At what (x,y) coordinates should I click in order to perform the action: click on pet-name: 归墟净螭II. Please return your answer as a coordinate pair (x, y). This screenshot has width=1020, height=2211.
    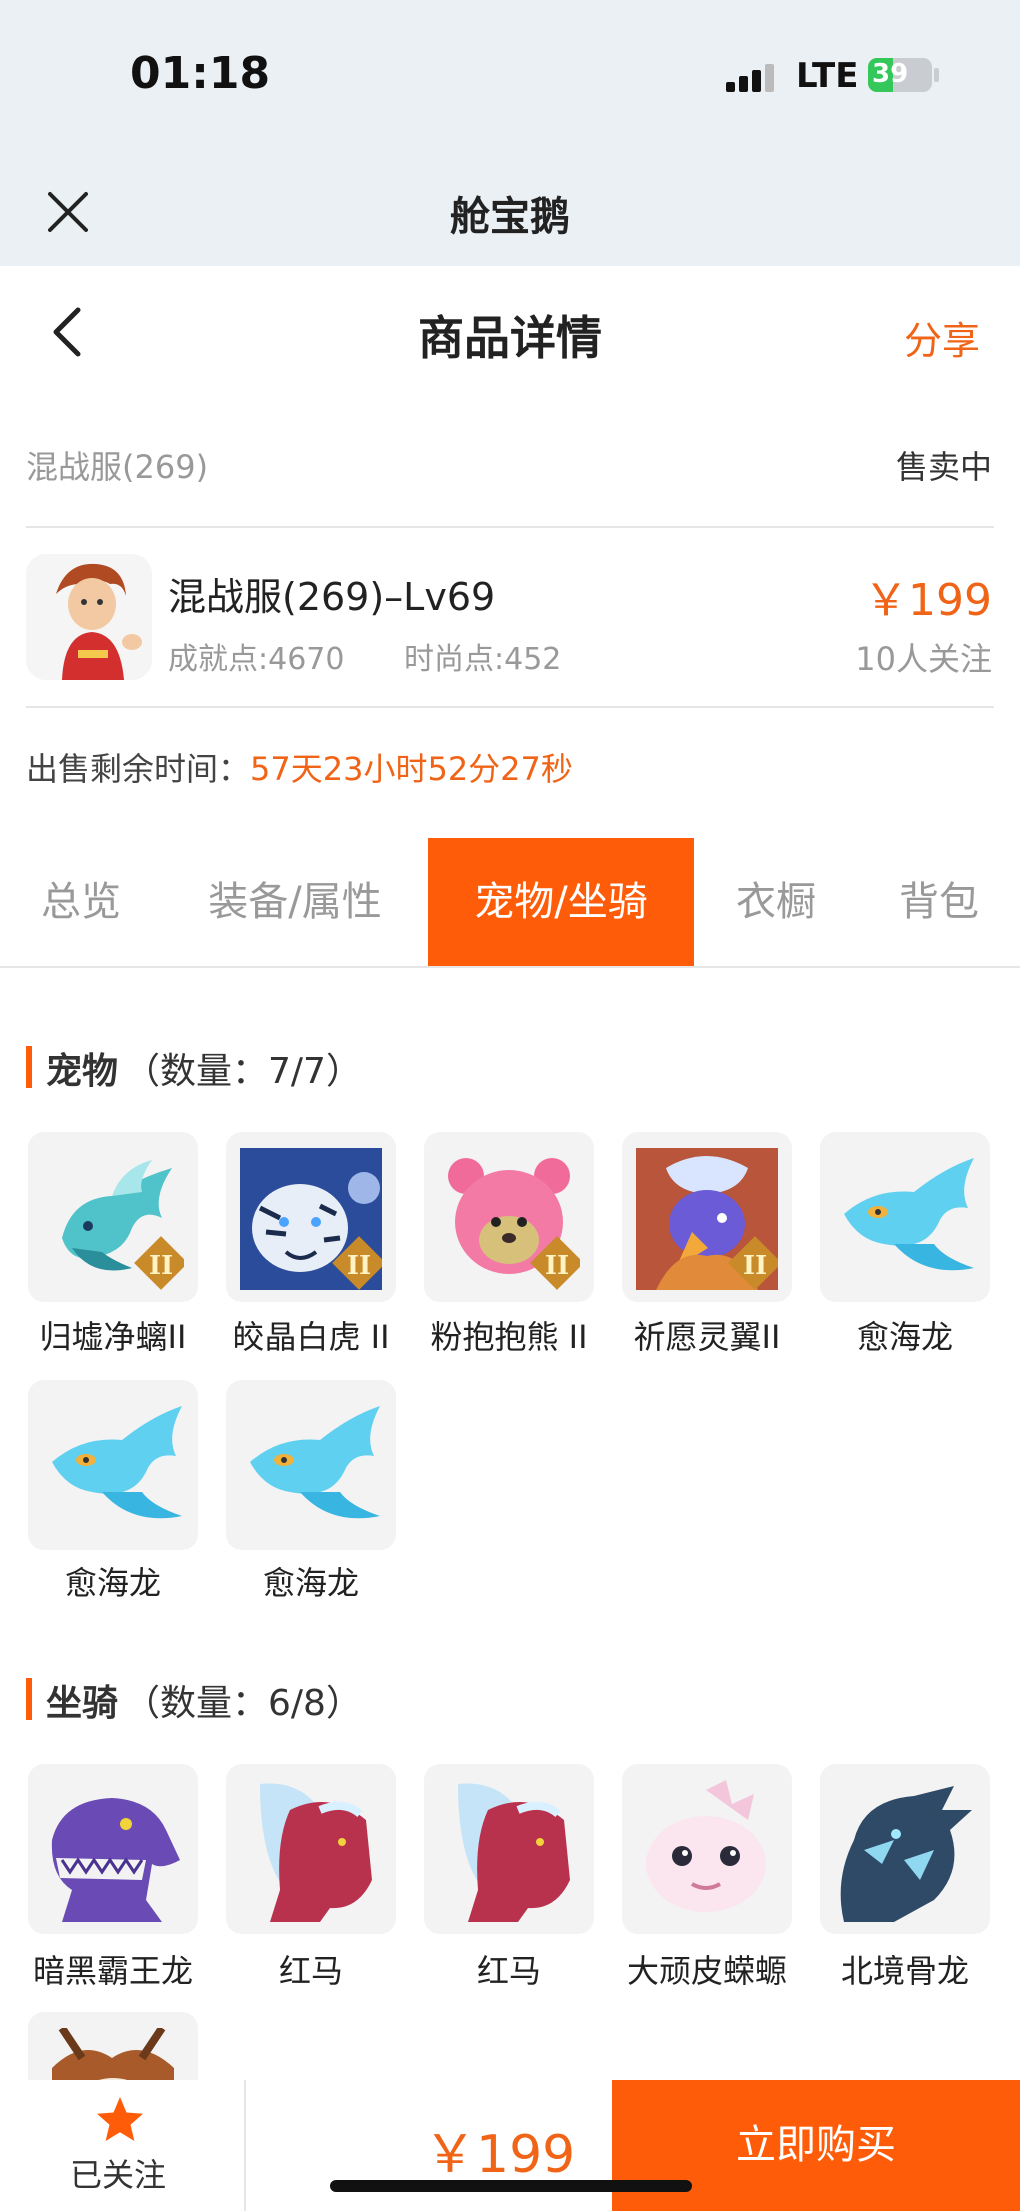
    Looking at the image, I should click on (113, 1337).